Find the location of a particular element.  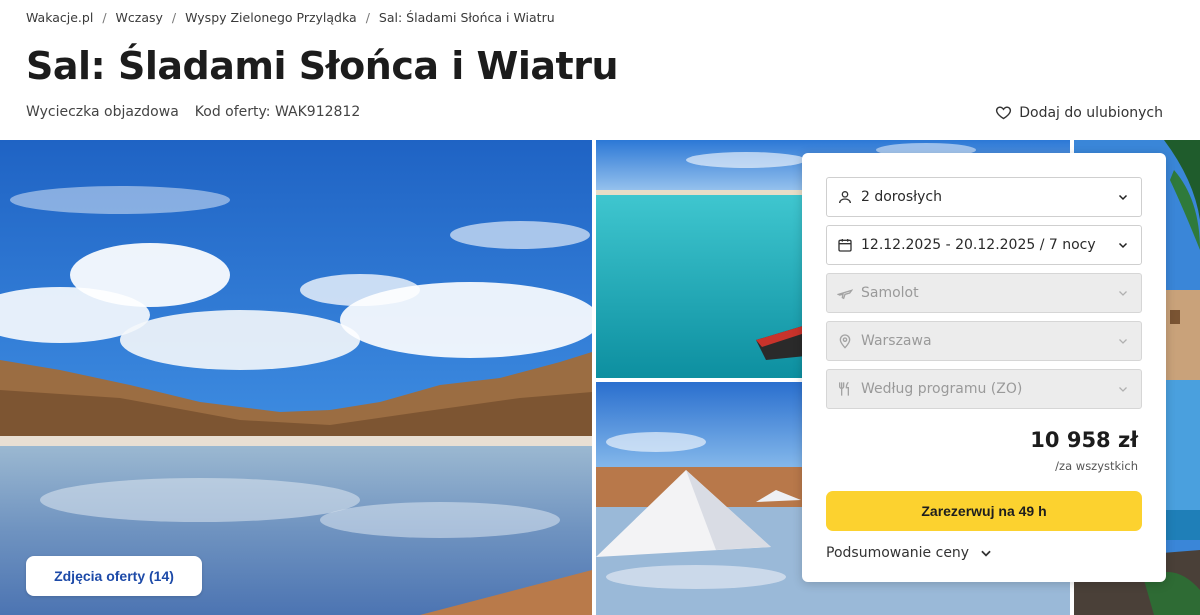

total-price: 10 958 zł is located at coordinates (1084, 440).